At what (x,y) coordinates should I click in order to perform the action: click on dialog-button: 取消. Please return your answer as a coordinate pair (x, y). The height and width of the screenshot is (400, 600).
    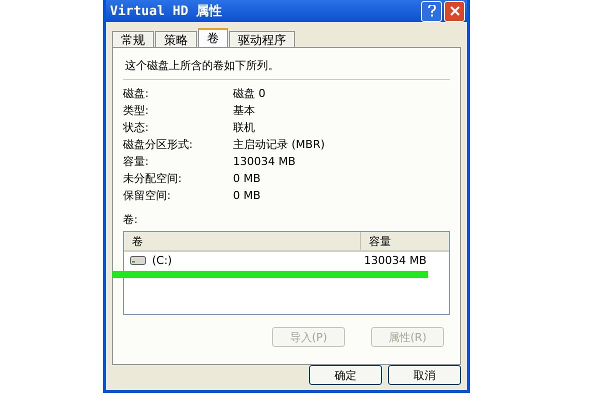
    Looking at the image, I should click on (424, 375).